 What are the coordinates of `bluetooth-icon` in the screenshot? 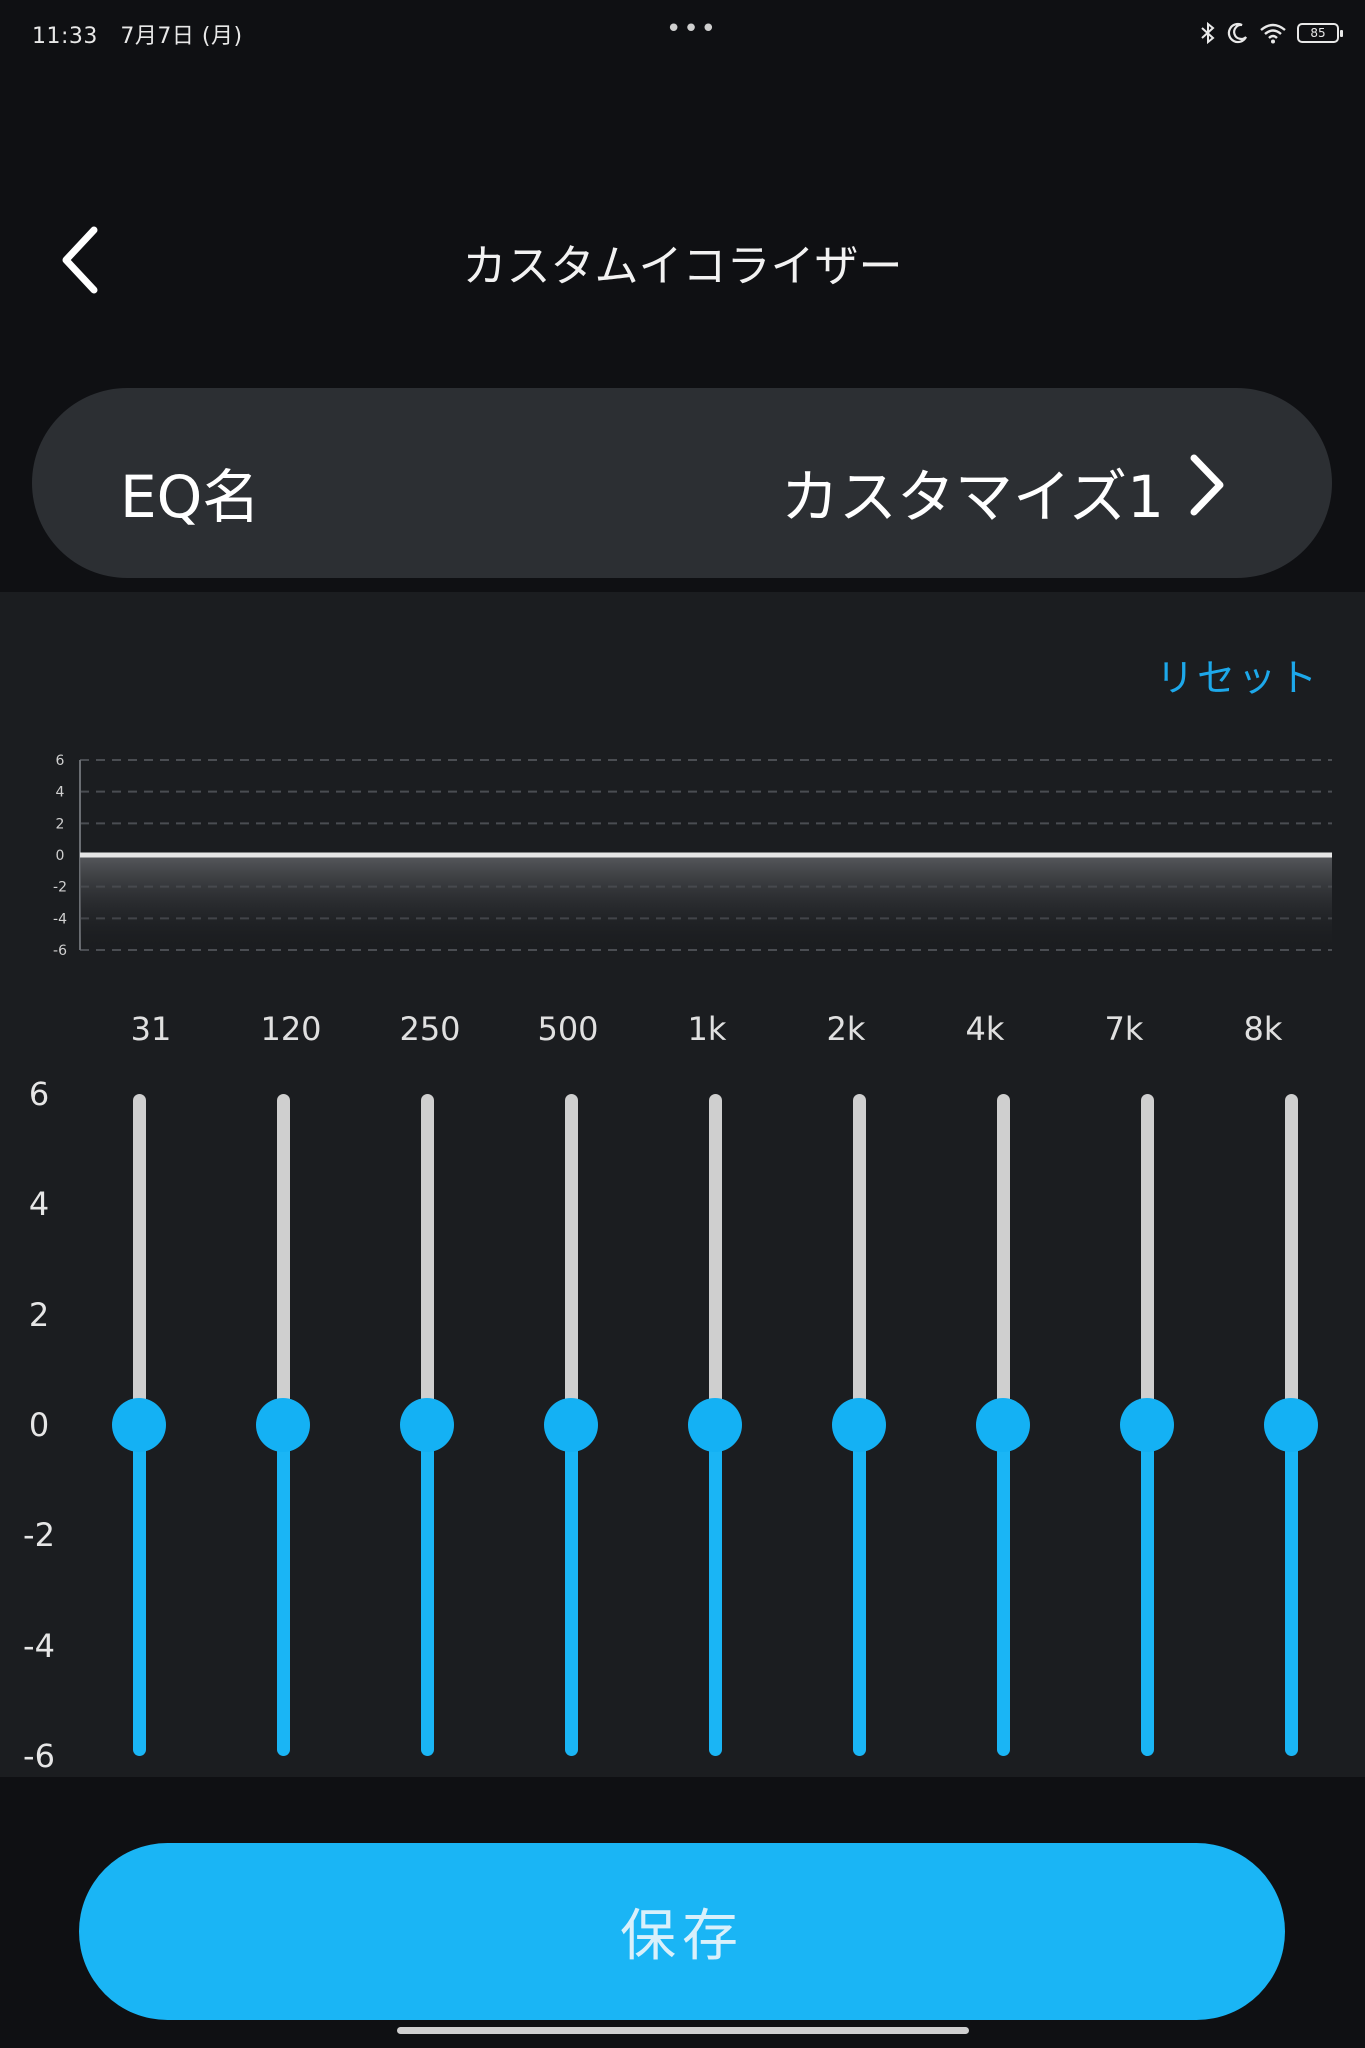 It's located at (1208, 33).